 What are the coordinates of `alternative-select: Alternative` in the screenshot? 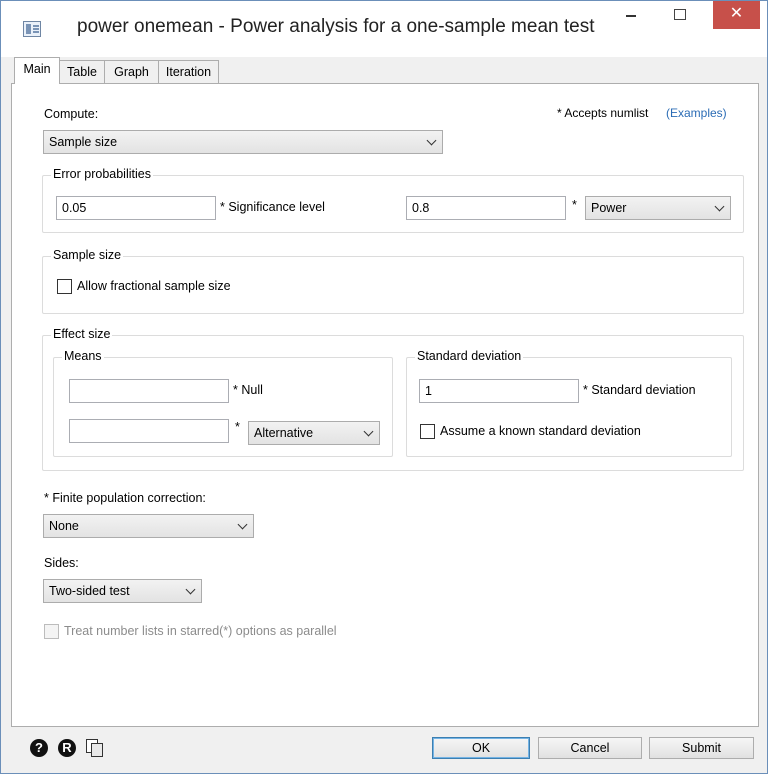 It's located at (314, 433).